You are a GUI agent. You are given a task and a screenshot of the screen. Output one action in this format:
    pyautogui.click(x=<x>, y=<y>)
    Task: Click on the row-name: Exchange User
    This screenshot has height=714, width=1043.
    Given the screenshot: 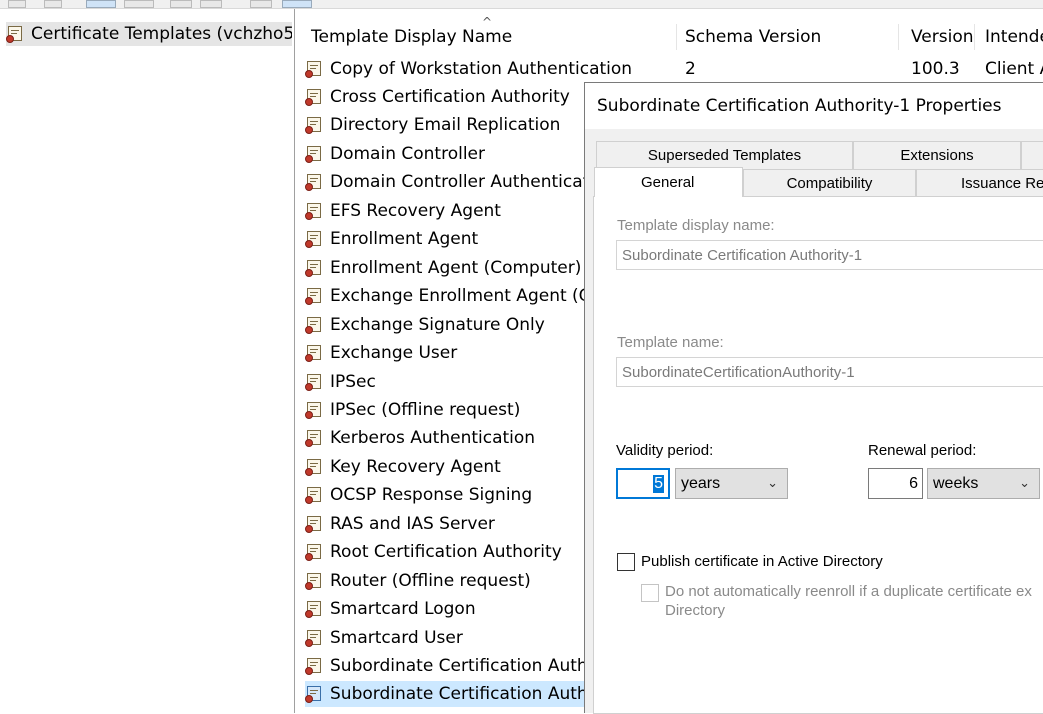 What is the action you would take?
    pyautogui.click(x=394, y=353)
    